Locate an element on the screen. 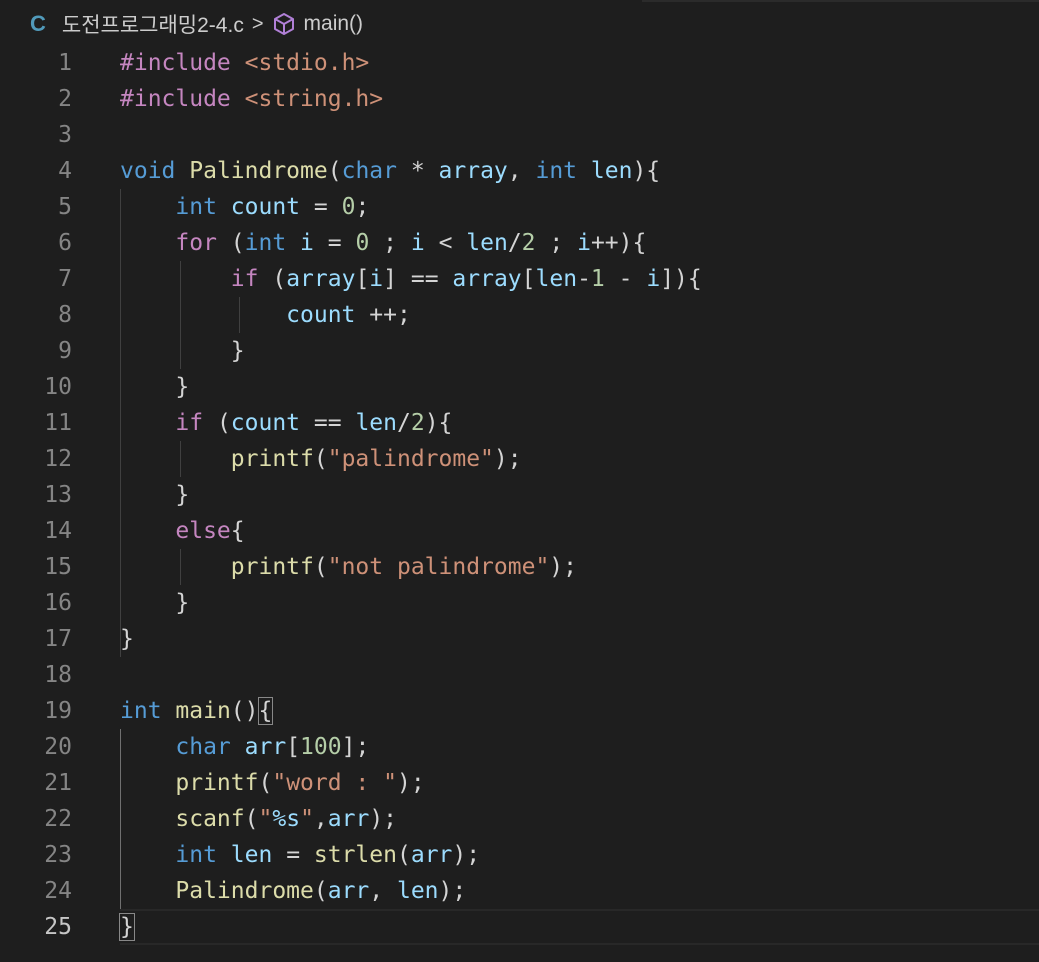 The height and width of the screenshot is (962, 1039). code-line: 15 printf("not palindrome"); is located at coordinates (519, 567).